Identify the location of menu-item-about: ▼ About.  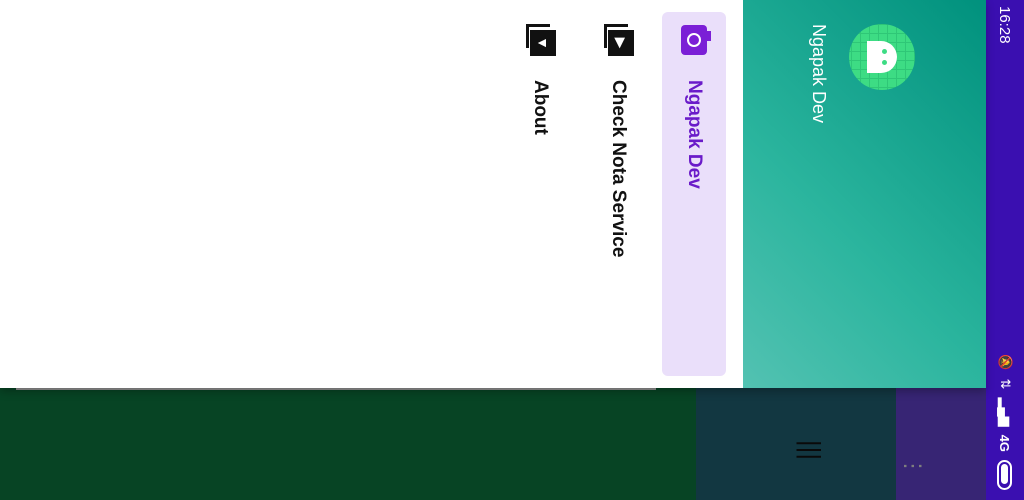
(540, 194).